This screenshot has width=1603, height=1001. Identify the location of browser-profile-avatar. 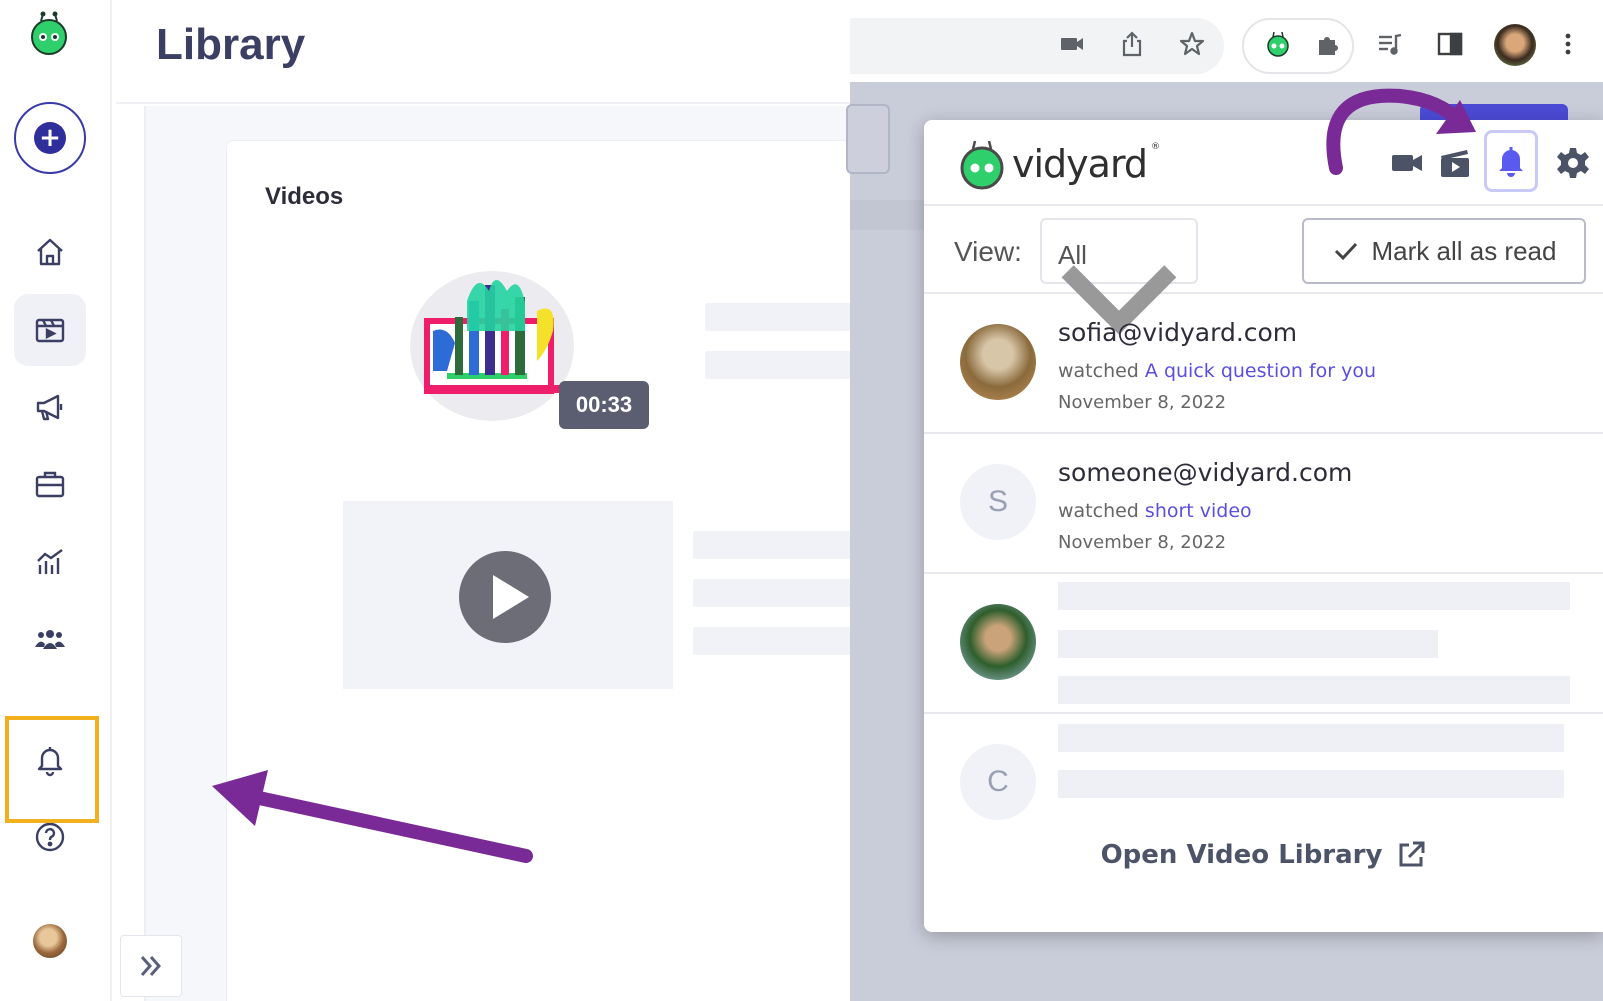
(1515, 45).